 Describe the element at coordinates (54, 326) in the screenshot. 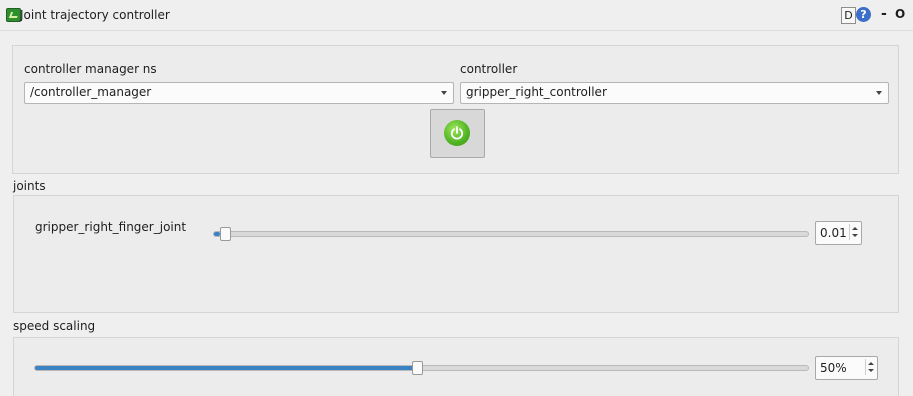

I see `speed-section-label: speed scaling` at that location.